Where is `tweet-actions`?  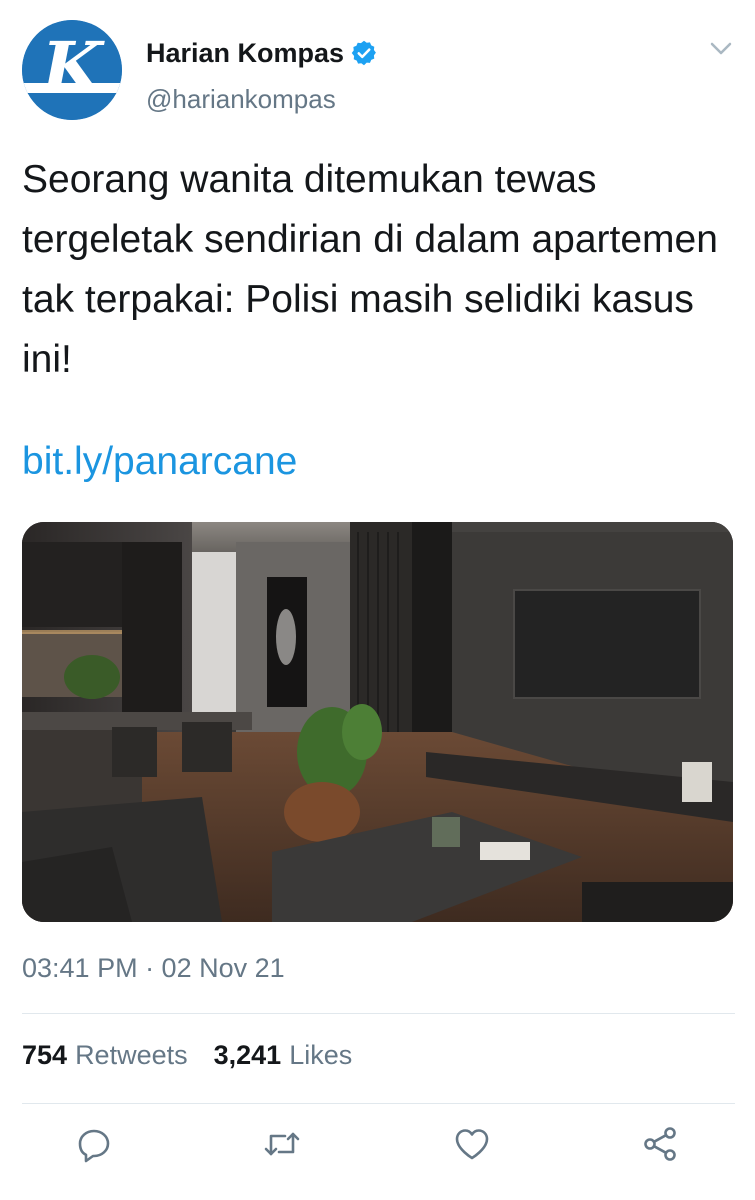
tweet-actions is located at coordinates (378, 1145).